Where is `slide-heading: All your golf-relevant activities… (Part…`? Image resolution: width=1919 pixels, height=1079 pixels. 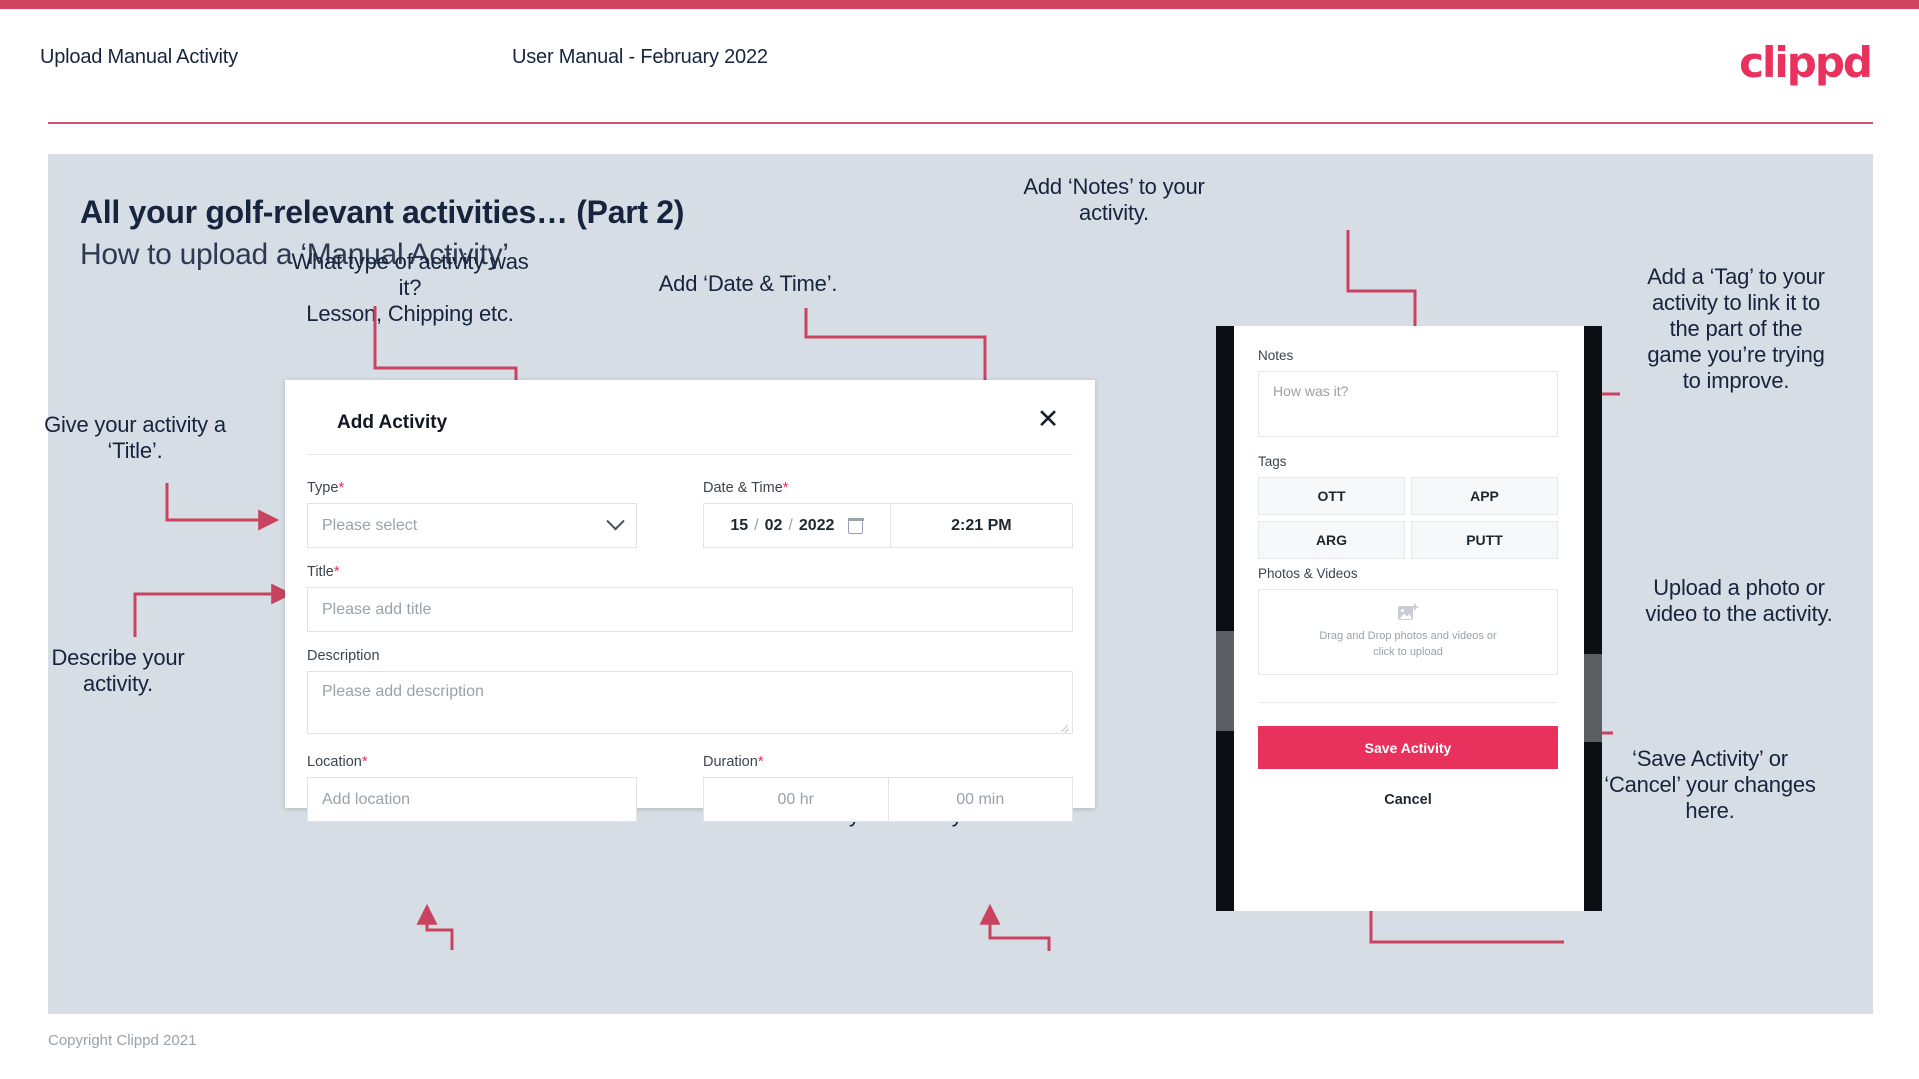 slide-heading: All your golf-relevant activities… (Part… is located at coordinates (382, 212).